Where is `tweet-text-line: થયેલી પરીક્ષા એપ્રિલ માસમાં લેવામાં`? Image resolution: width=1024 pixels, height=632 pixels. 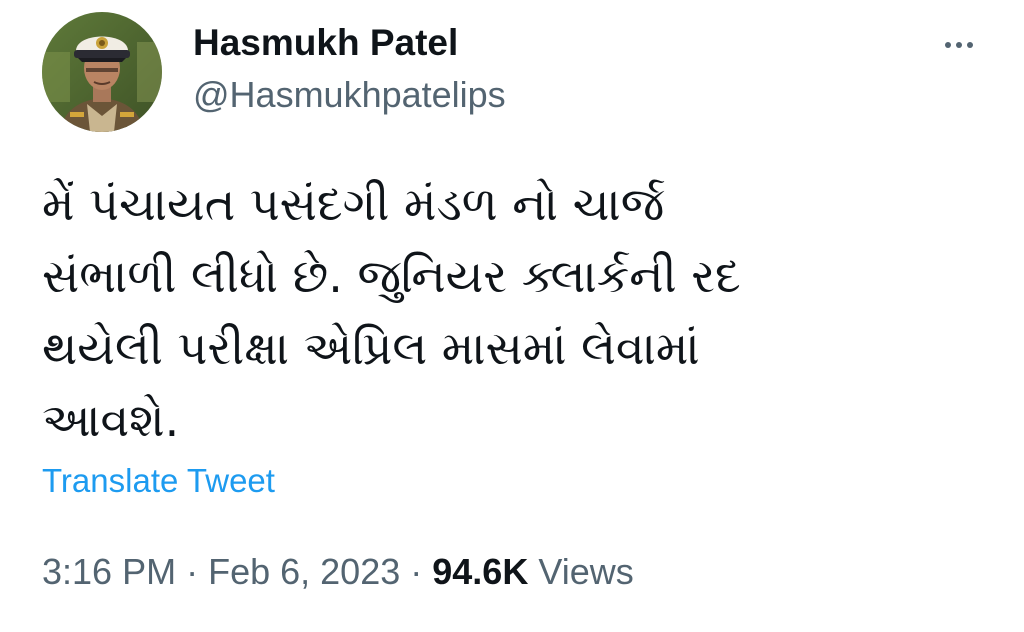 tweet-text-line: થયેલી પરીક્ષા એપ્રિલ માસમાં લેવામાં is located at coordinates (371, 348).